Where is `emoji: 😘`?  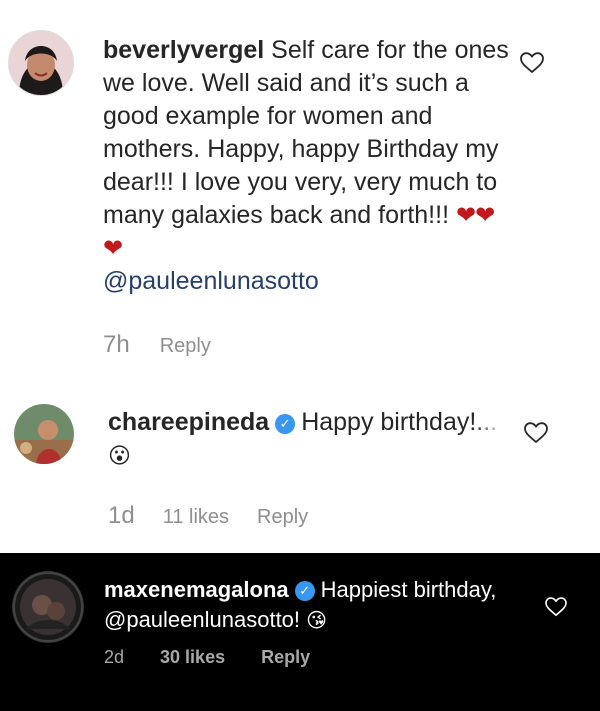 emoji: 😘 is located at coordinates (317, 621).